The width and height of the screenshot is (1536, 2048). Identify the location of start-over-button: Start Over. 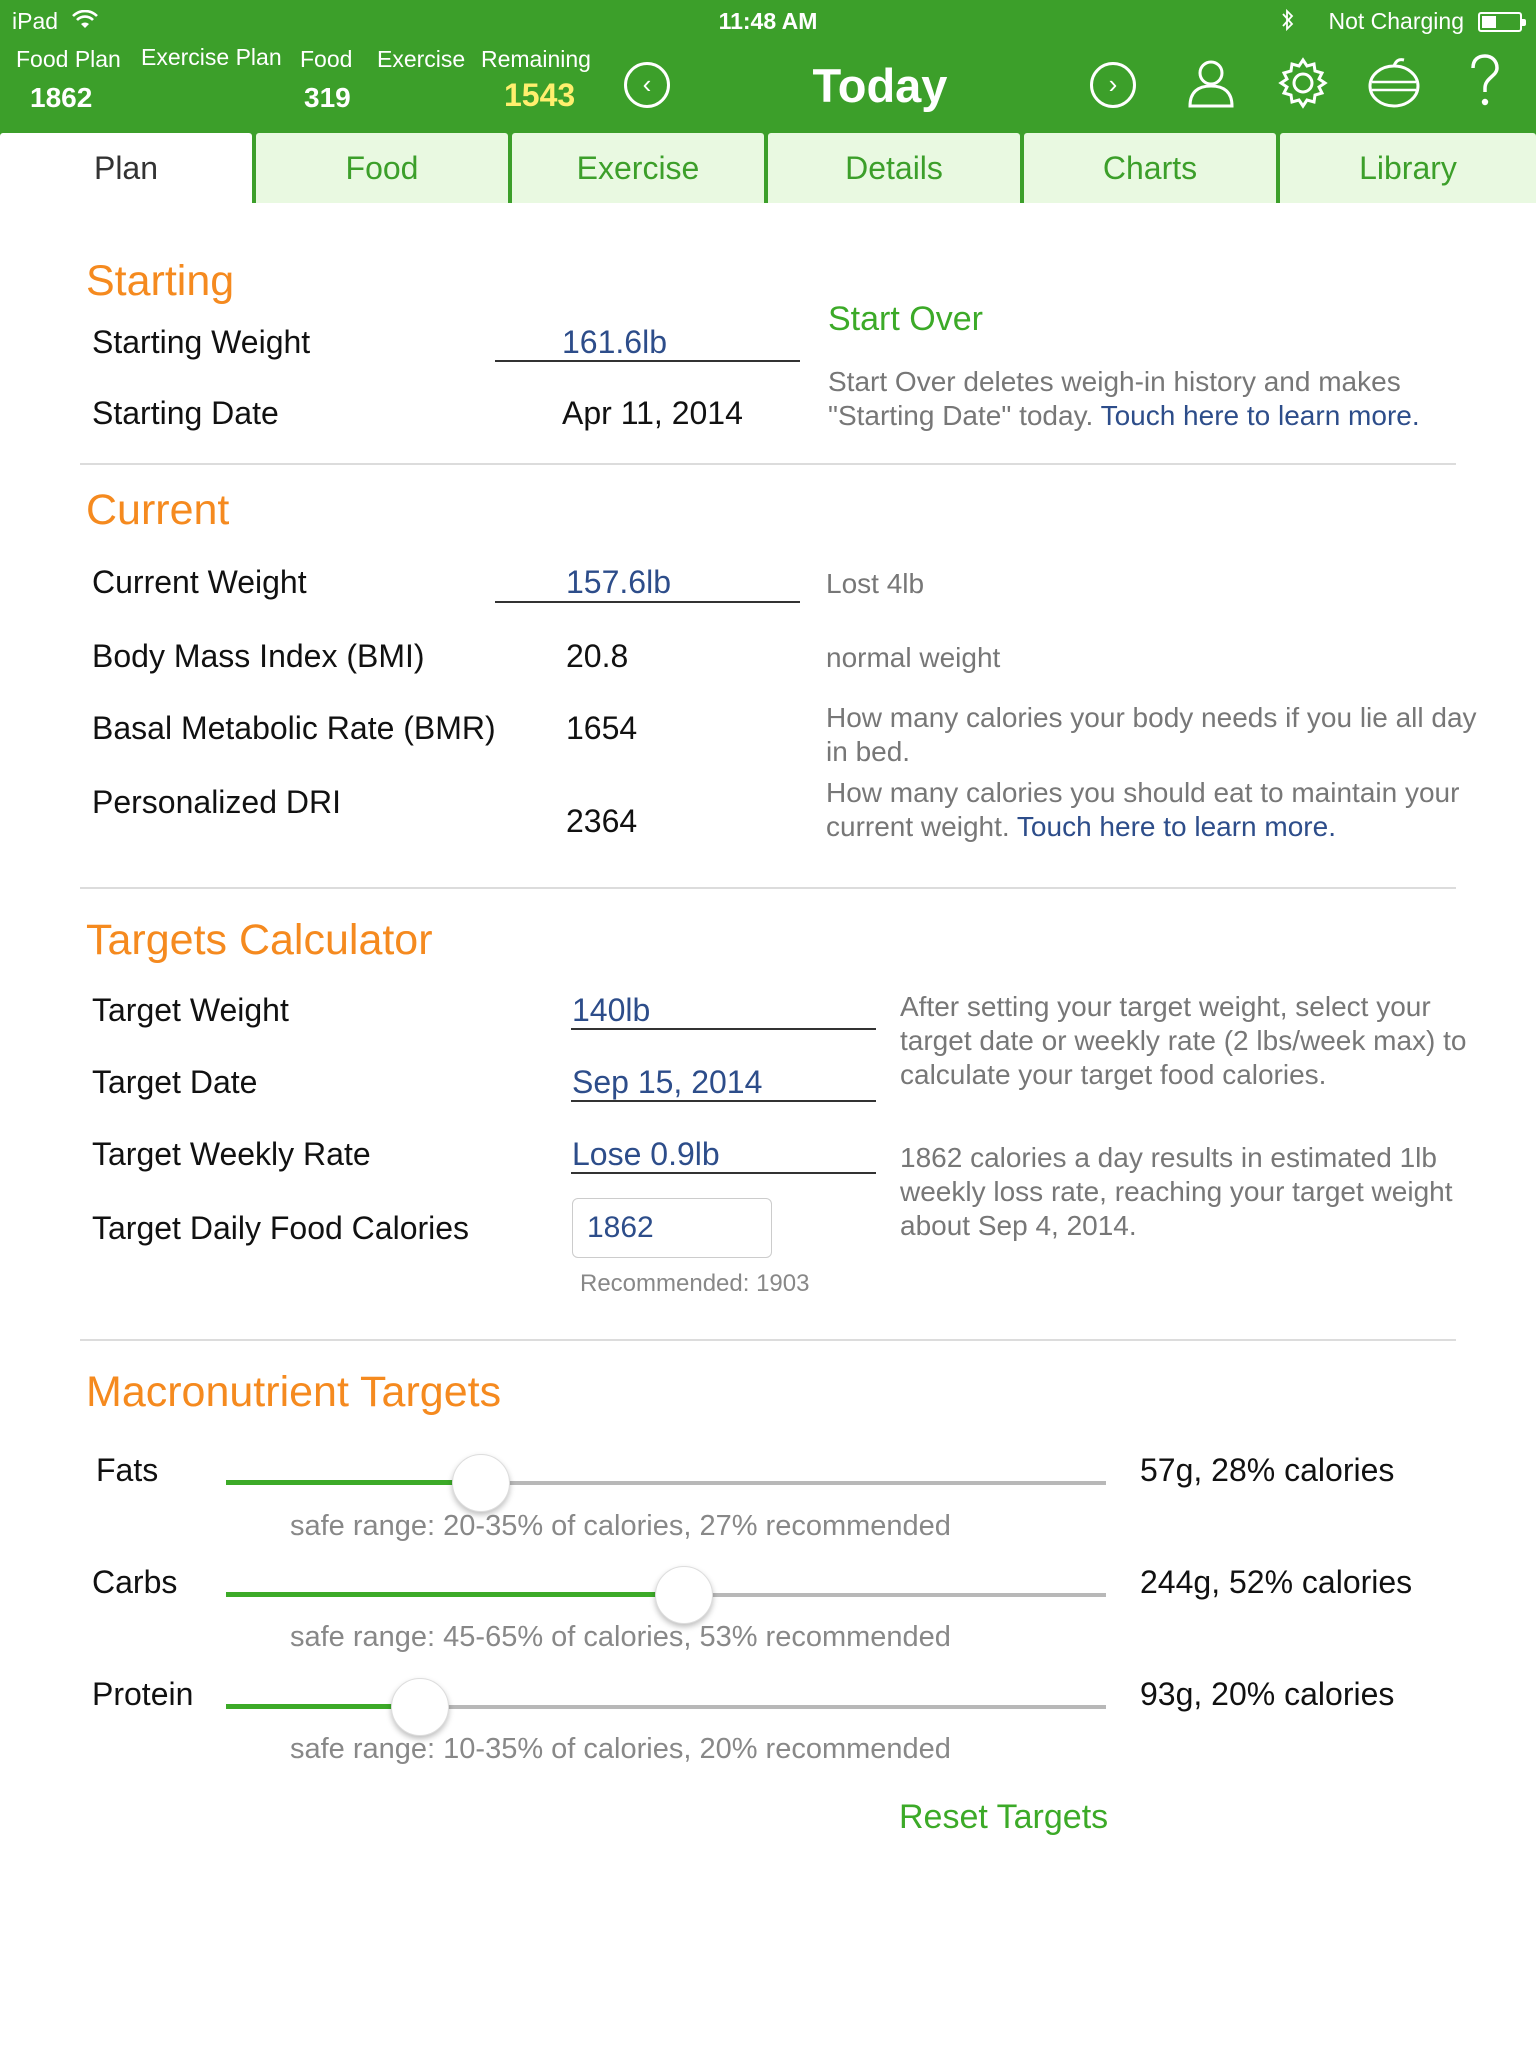
(905, 319).